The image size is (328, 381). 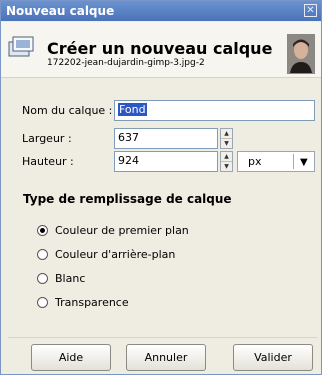 I want to click on image-filename: 172202-jean-dujardin-gimp-3.jpg-2, so click(x=126, y=63).